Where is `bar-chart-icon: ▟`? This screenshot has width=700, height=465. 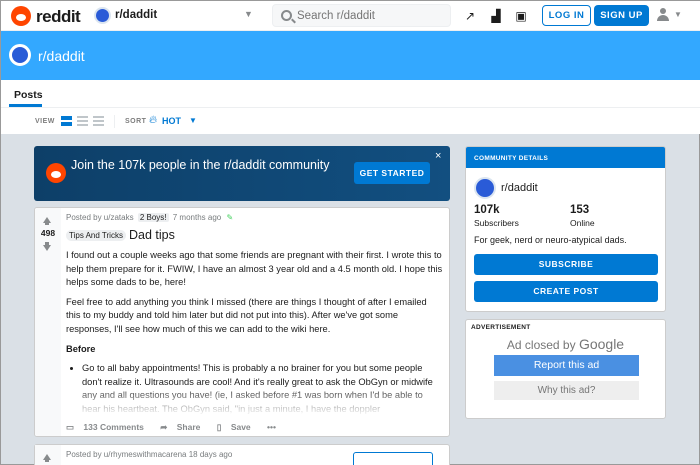
bar-chart-icon: ▟ is located at coordinates (496, 16).